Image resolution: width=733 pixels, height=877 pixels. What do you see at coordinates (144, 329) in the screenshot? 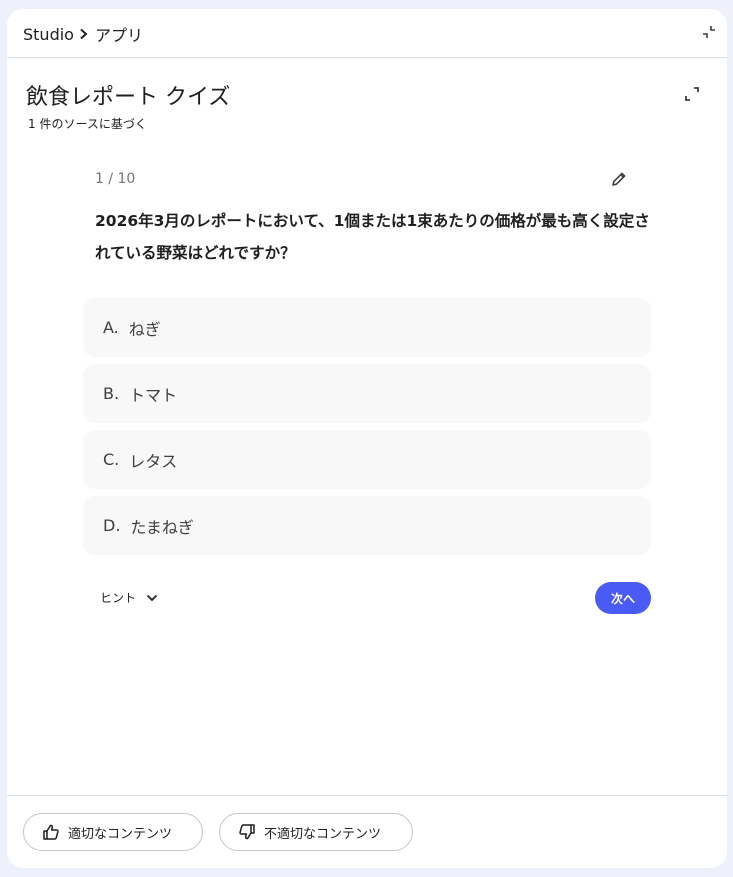
I see `option-text: ねぎ` at bounding box center [144, 329].